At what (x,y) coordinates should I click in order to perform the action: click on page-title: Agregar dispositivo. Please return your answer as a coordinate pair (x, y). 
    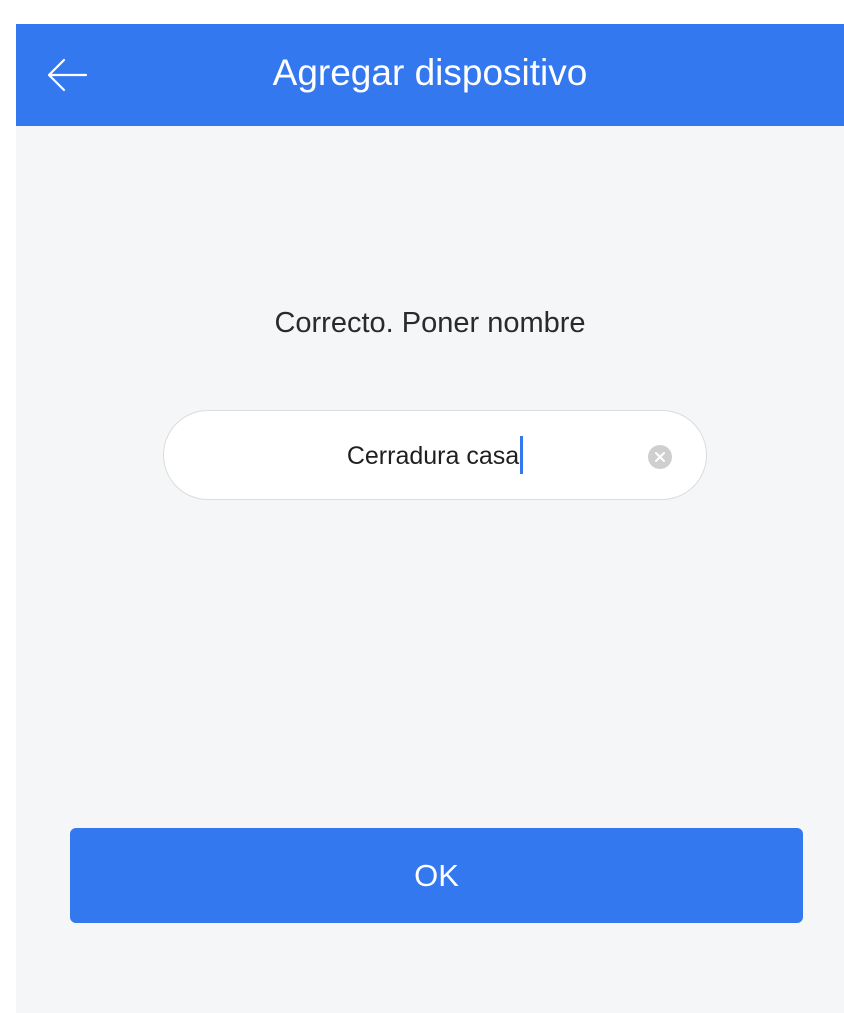
    Looking at the image, I should click on (430, 72).